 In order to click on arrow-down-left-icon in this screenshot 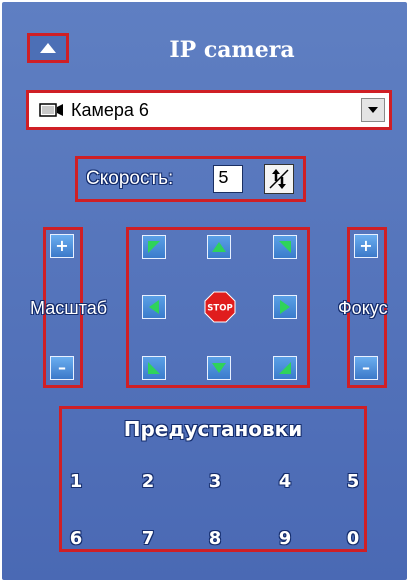, I will do `click(154, 368)`.